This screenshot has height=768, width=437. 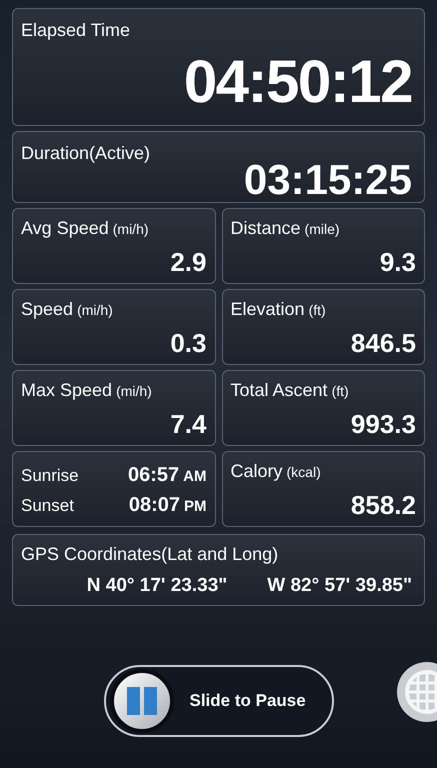 What do you see at coordinates (66, 390) in the screenshot?
I see `metric-label: Max Speed` at bounding box center [66, 390].